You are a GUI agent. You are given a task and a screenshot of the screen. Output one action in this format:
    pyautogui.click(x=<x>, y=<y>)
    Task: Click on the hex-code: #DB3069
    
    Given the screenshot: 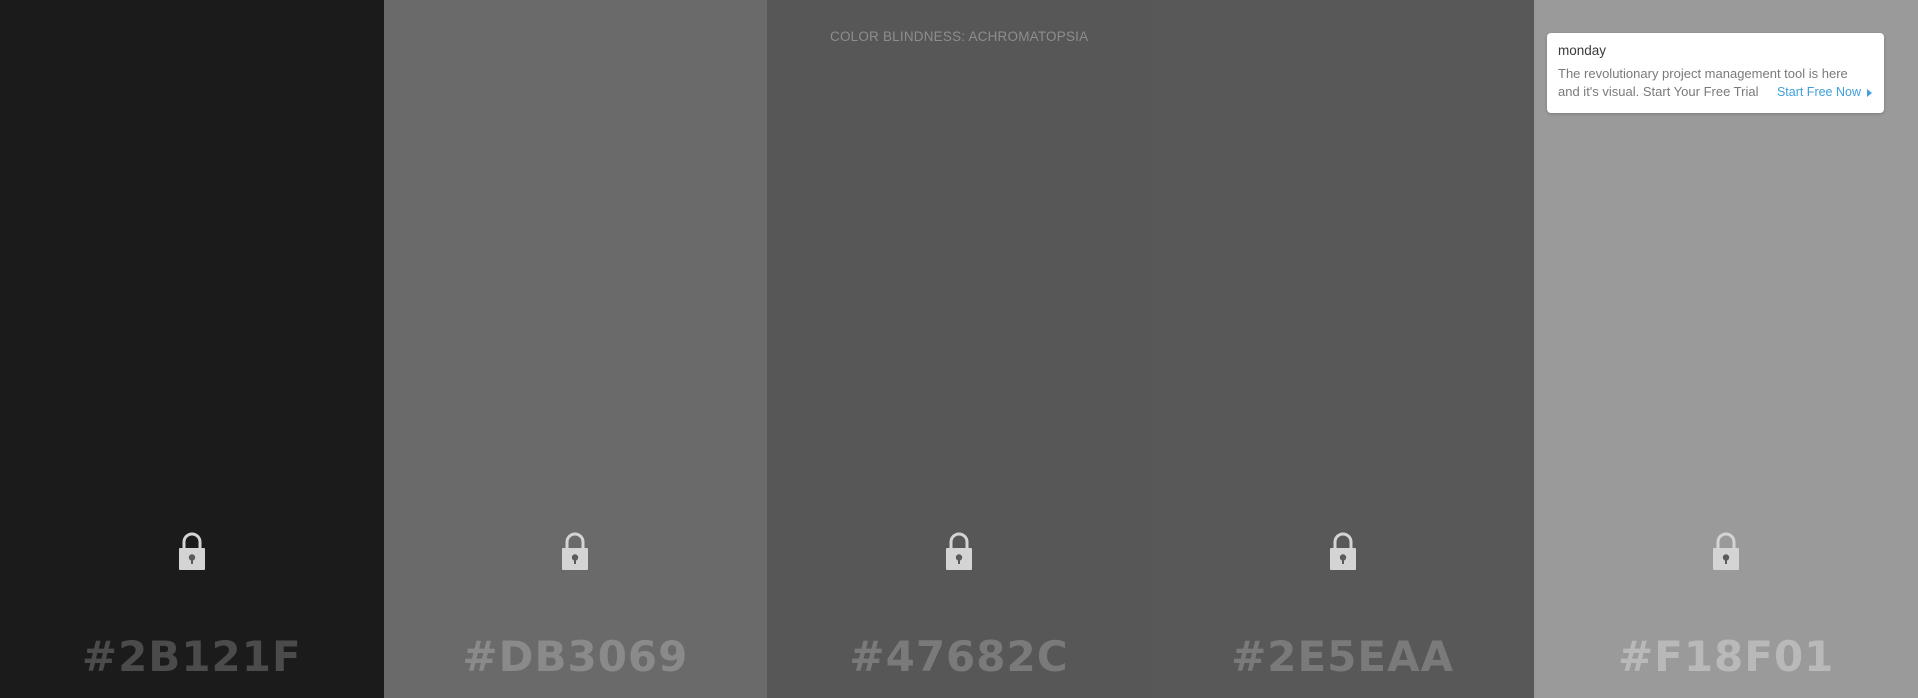 What is the action you would take?
    pyautogui.click(x=576, y=656)
    